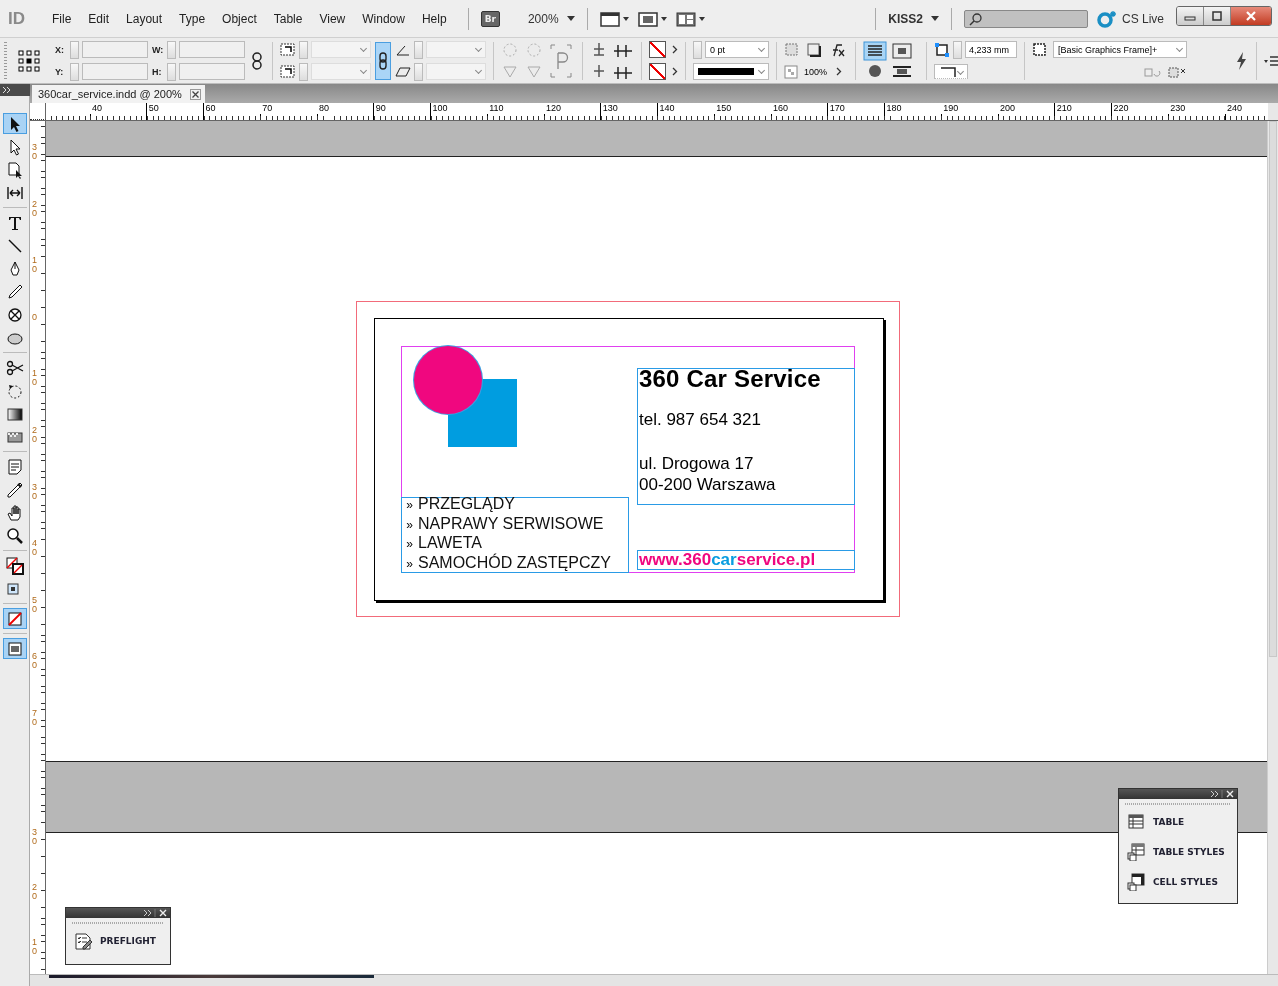 This screenshot has height=986, width=1278. Describe the element at coordinates (195, 94) in the screenshot. I see `close-tab-icon` at that location.